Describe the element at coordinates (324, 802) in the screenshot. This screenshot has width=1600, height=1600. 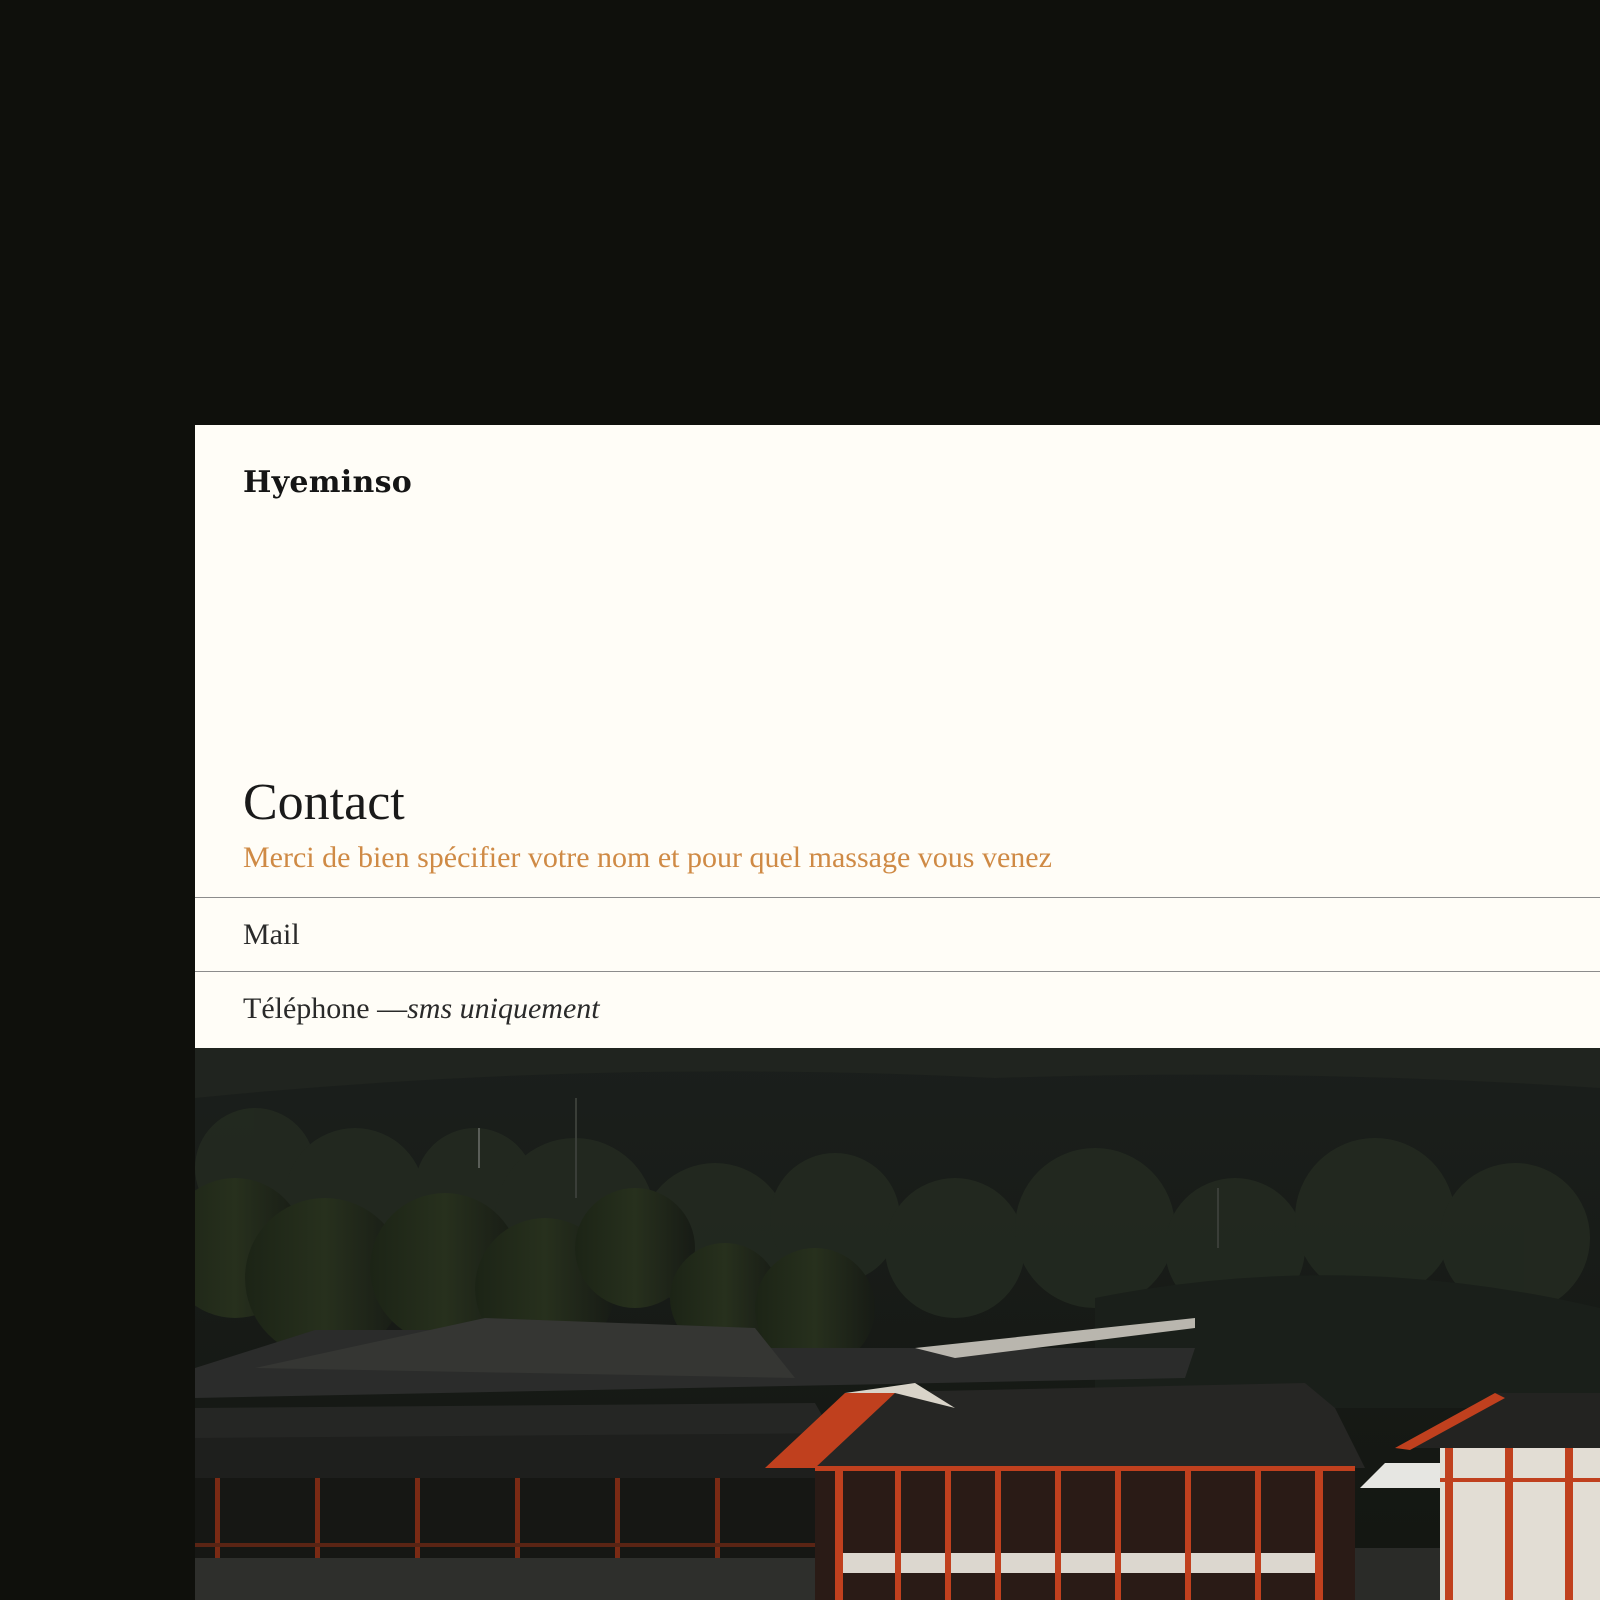
I see `page-title: Contact` at that location.